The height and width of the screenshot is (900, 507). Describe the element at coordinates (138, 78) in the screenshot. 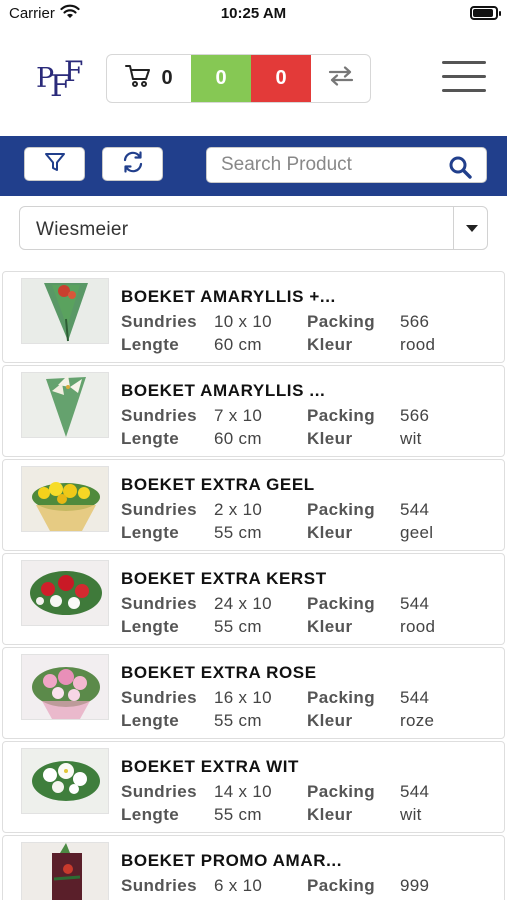

I see `cart-icon` at that location.